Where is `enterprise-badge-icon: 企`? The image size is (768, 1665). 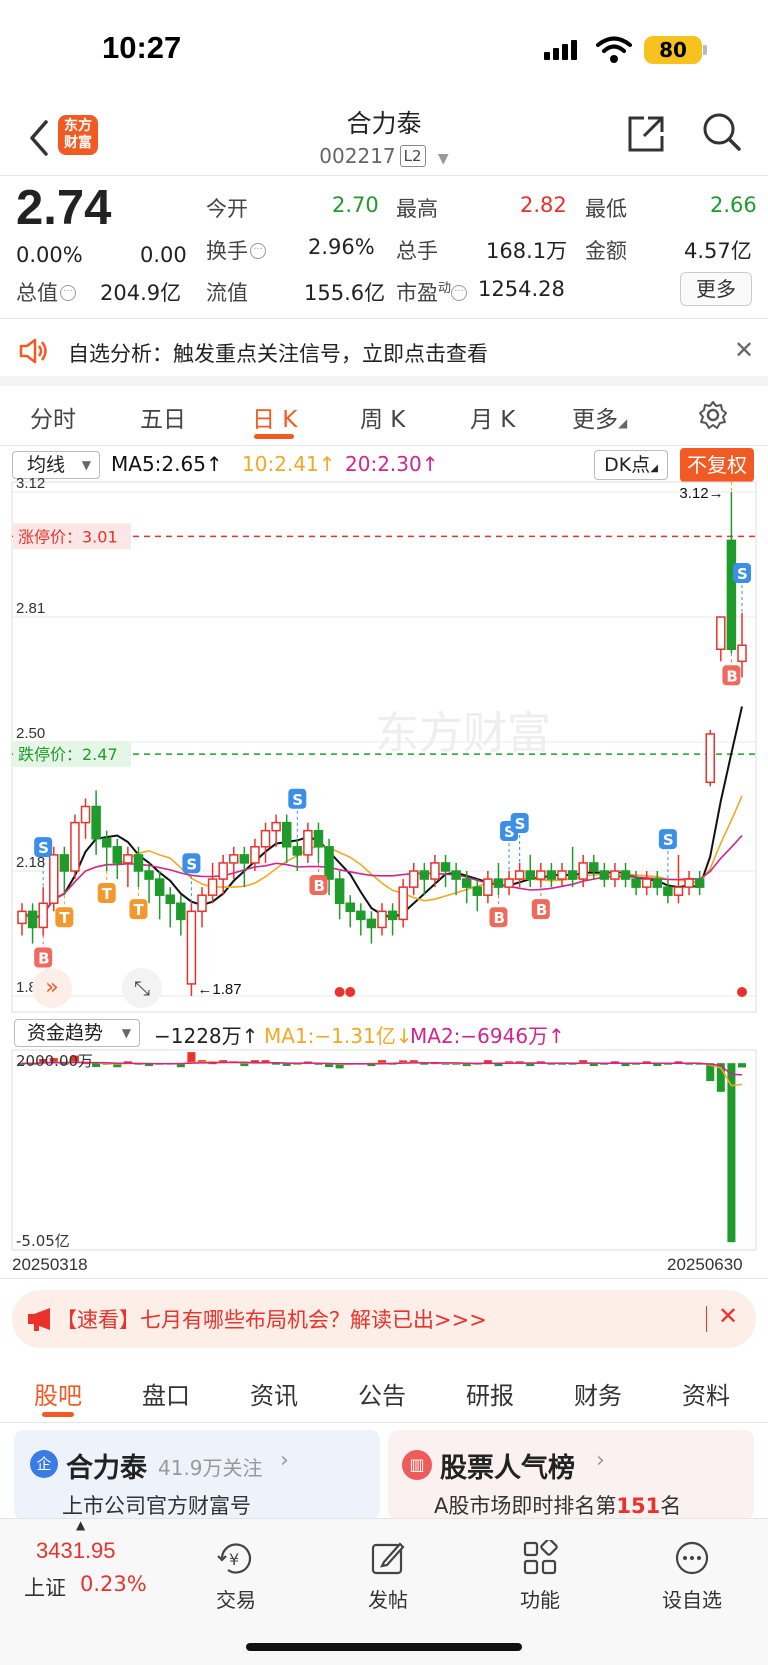
enterprise-badge-icon: 企 is located at coordinates (44, 1464).